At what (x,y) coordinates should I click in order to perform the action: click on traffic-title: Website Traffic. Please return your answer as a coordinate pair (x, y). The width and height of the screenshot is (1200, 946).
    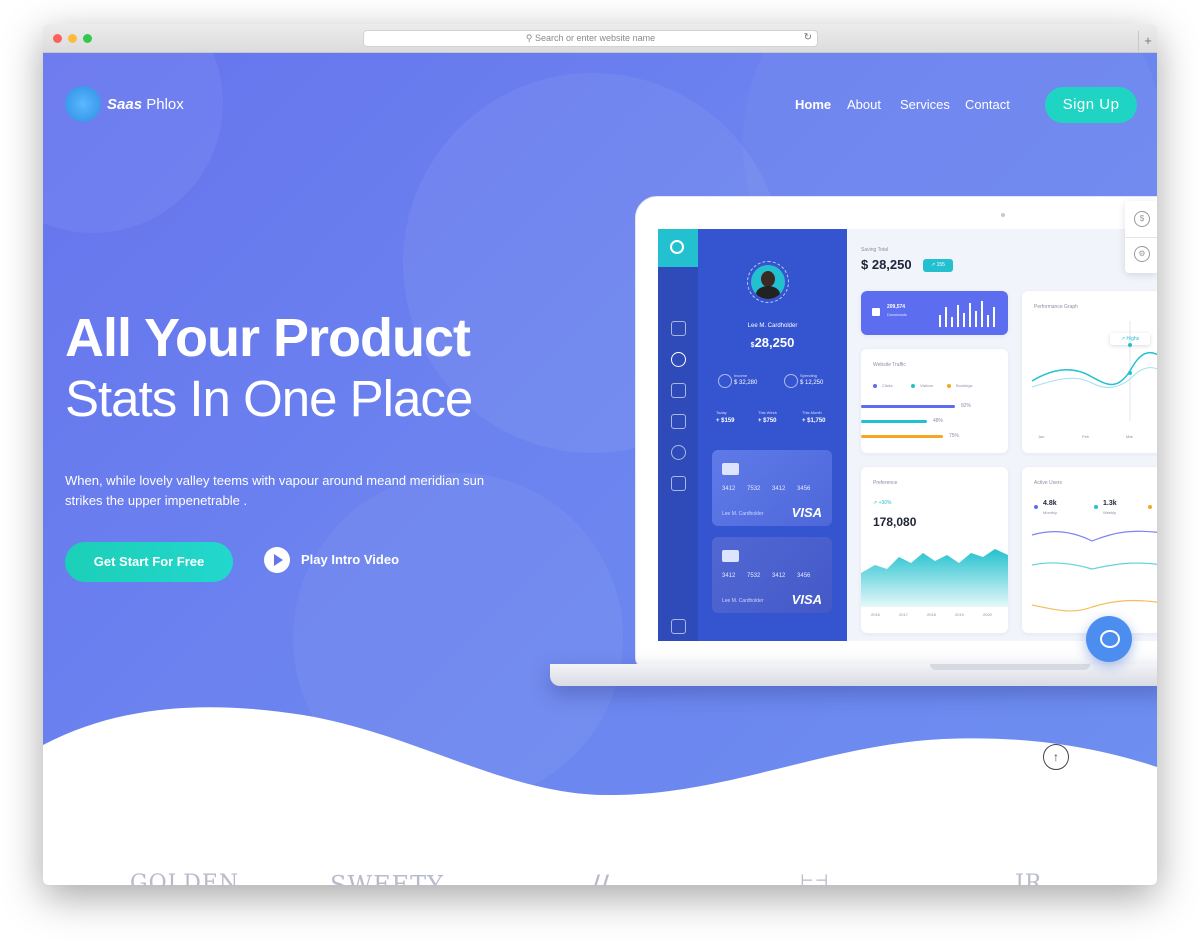
    Looking at the image, I should click on (889, 365).